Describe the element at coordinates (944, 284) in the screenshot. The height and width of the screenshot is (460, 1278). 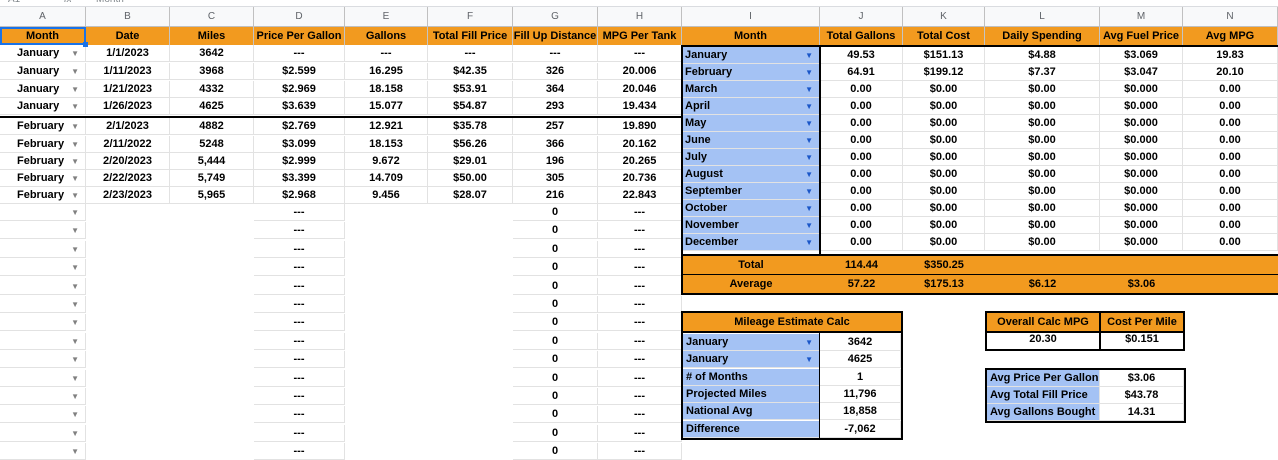
I see `summary-average-cost: $175.13` at that location.